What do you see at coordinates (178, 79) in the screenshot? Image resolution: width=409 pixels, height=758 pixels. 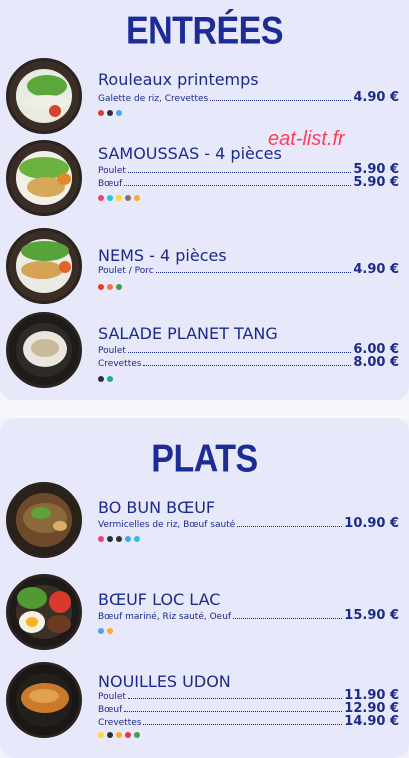 I see `dish-name: Rouleaux printemps` at bounding box center [178, 79].